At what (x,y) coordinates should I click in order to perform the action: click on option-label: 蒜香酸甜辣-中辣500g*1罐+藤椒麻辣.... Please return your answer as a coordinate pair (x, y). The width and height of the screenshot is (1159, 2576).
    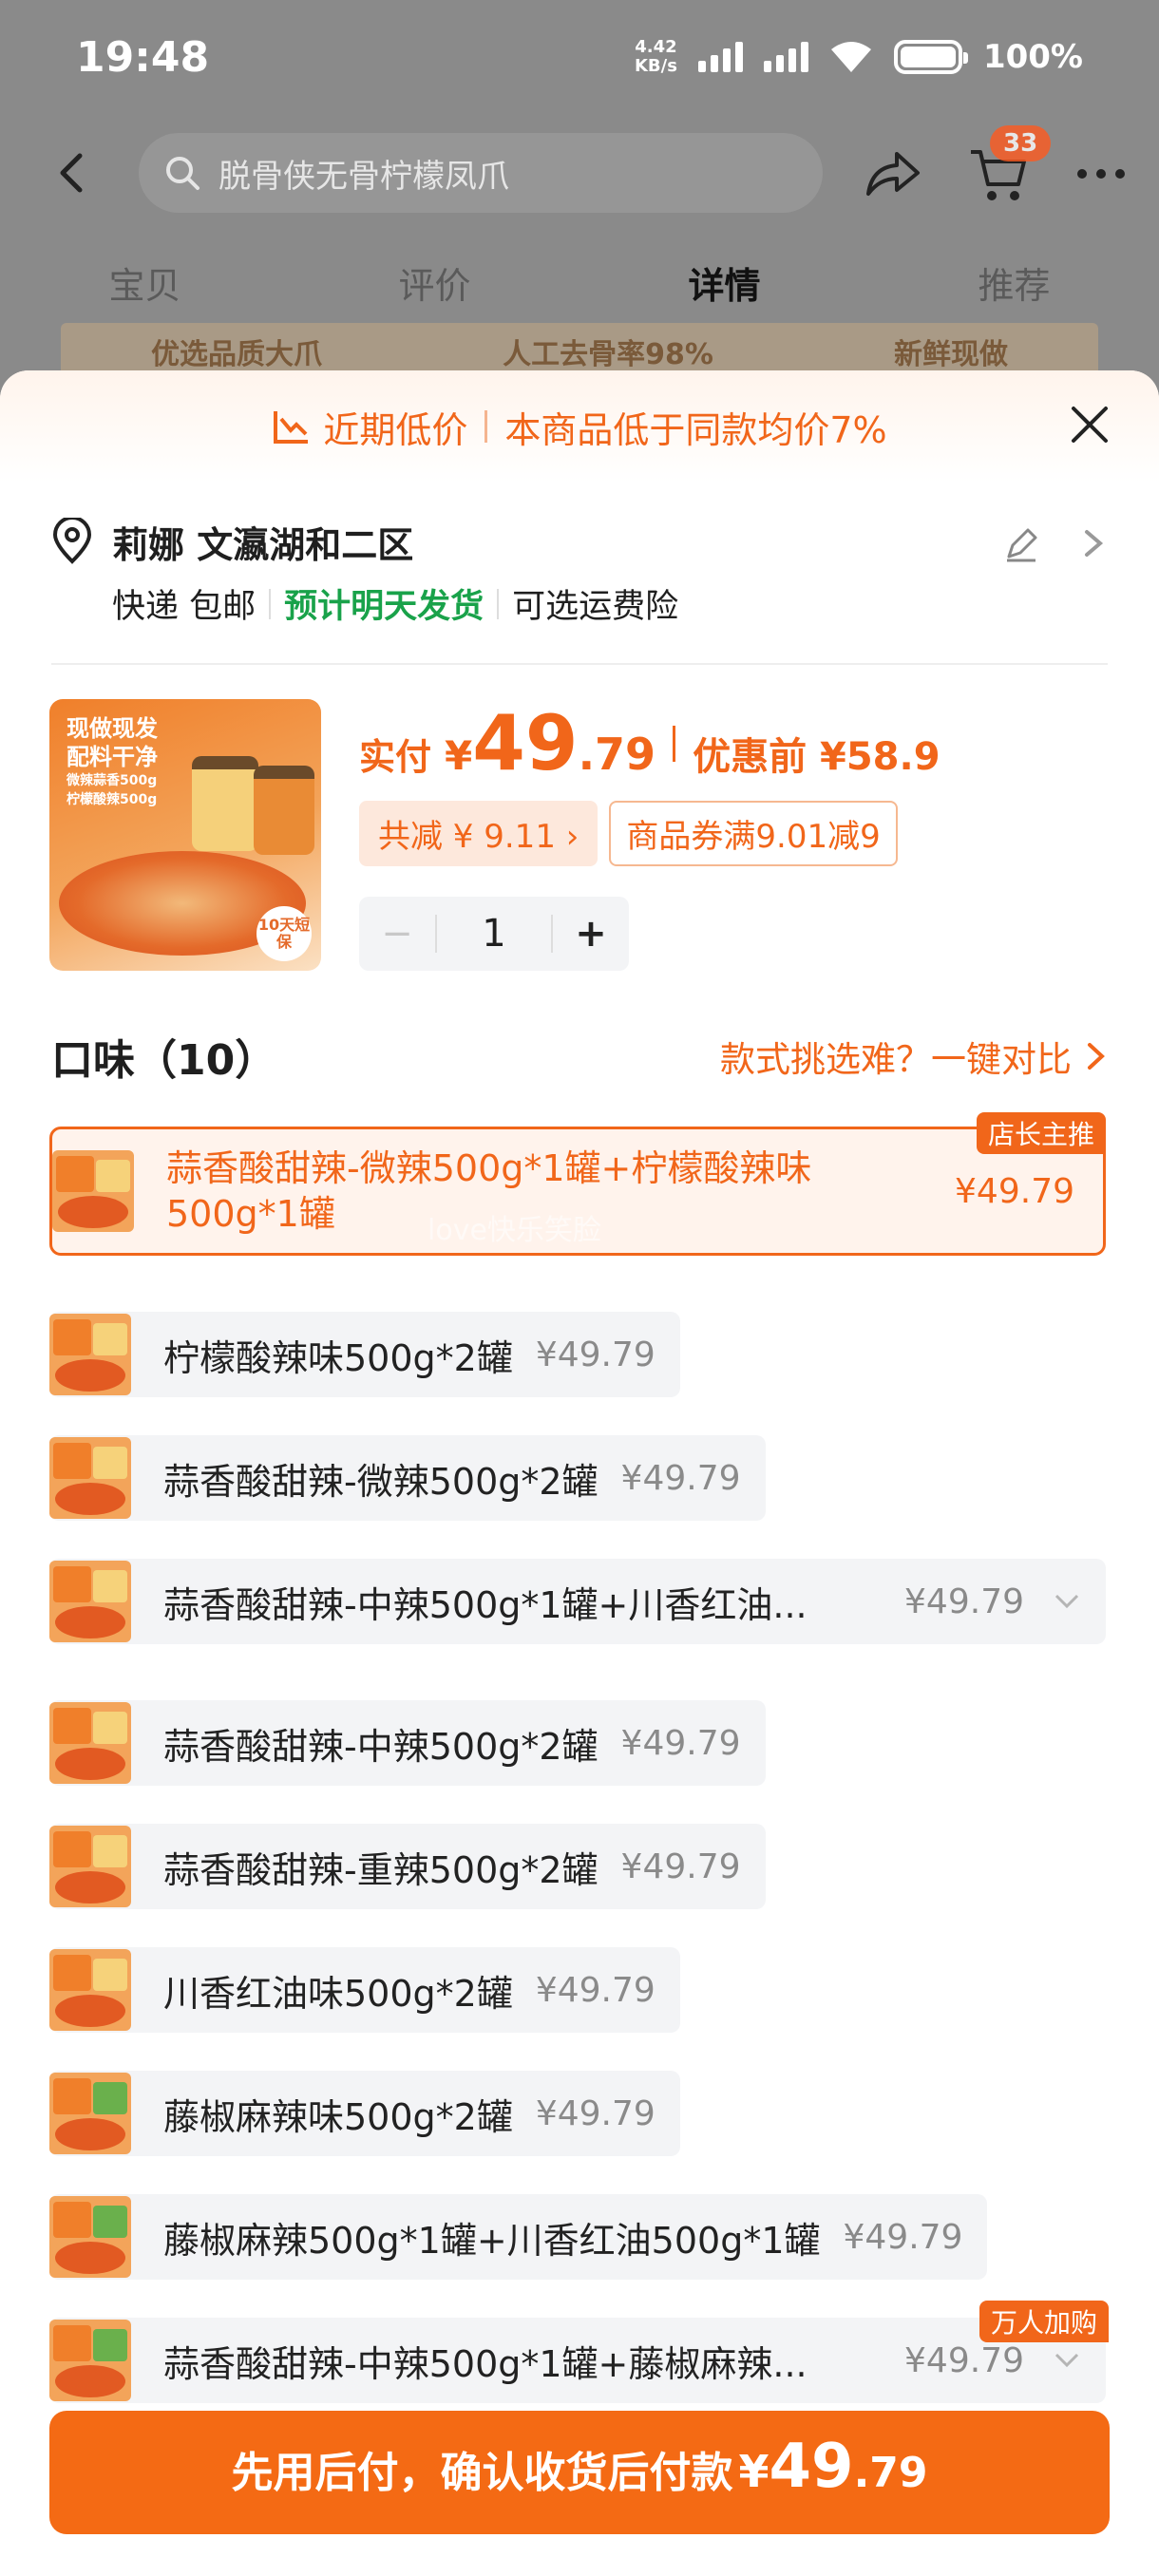
    Looking at the image, I should click on (485, 2363).